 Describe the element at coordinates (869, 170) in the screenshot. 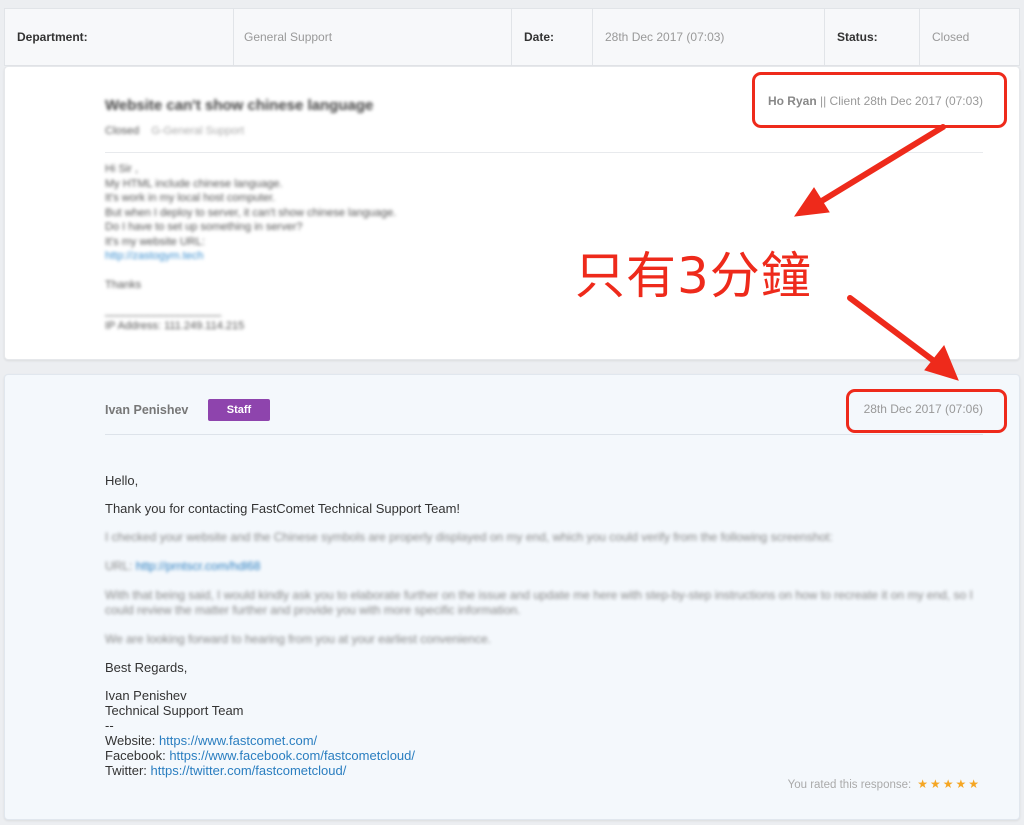

I see `arrow-to-annotation-icon` at that location.